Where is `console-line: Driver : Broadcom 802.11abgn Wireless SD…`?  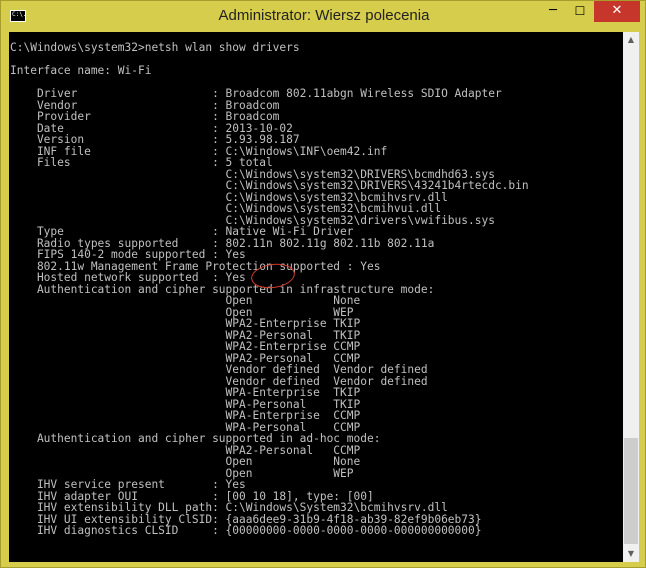
console-line: Driver : Broadcom 802.11abgn Wireless SD… is located at coordinates (256, 93).